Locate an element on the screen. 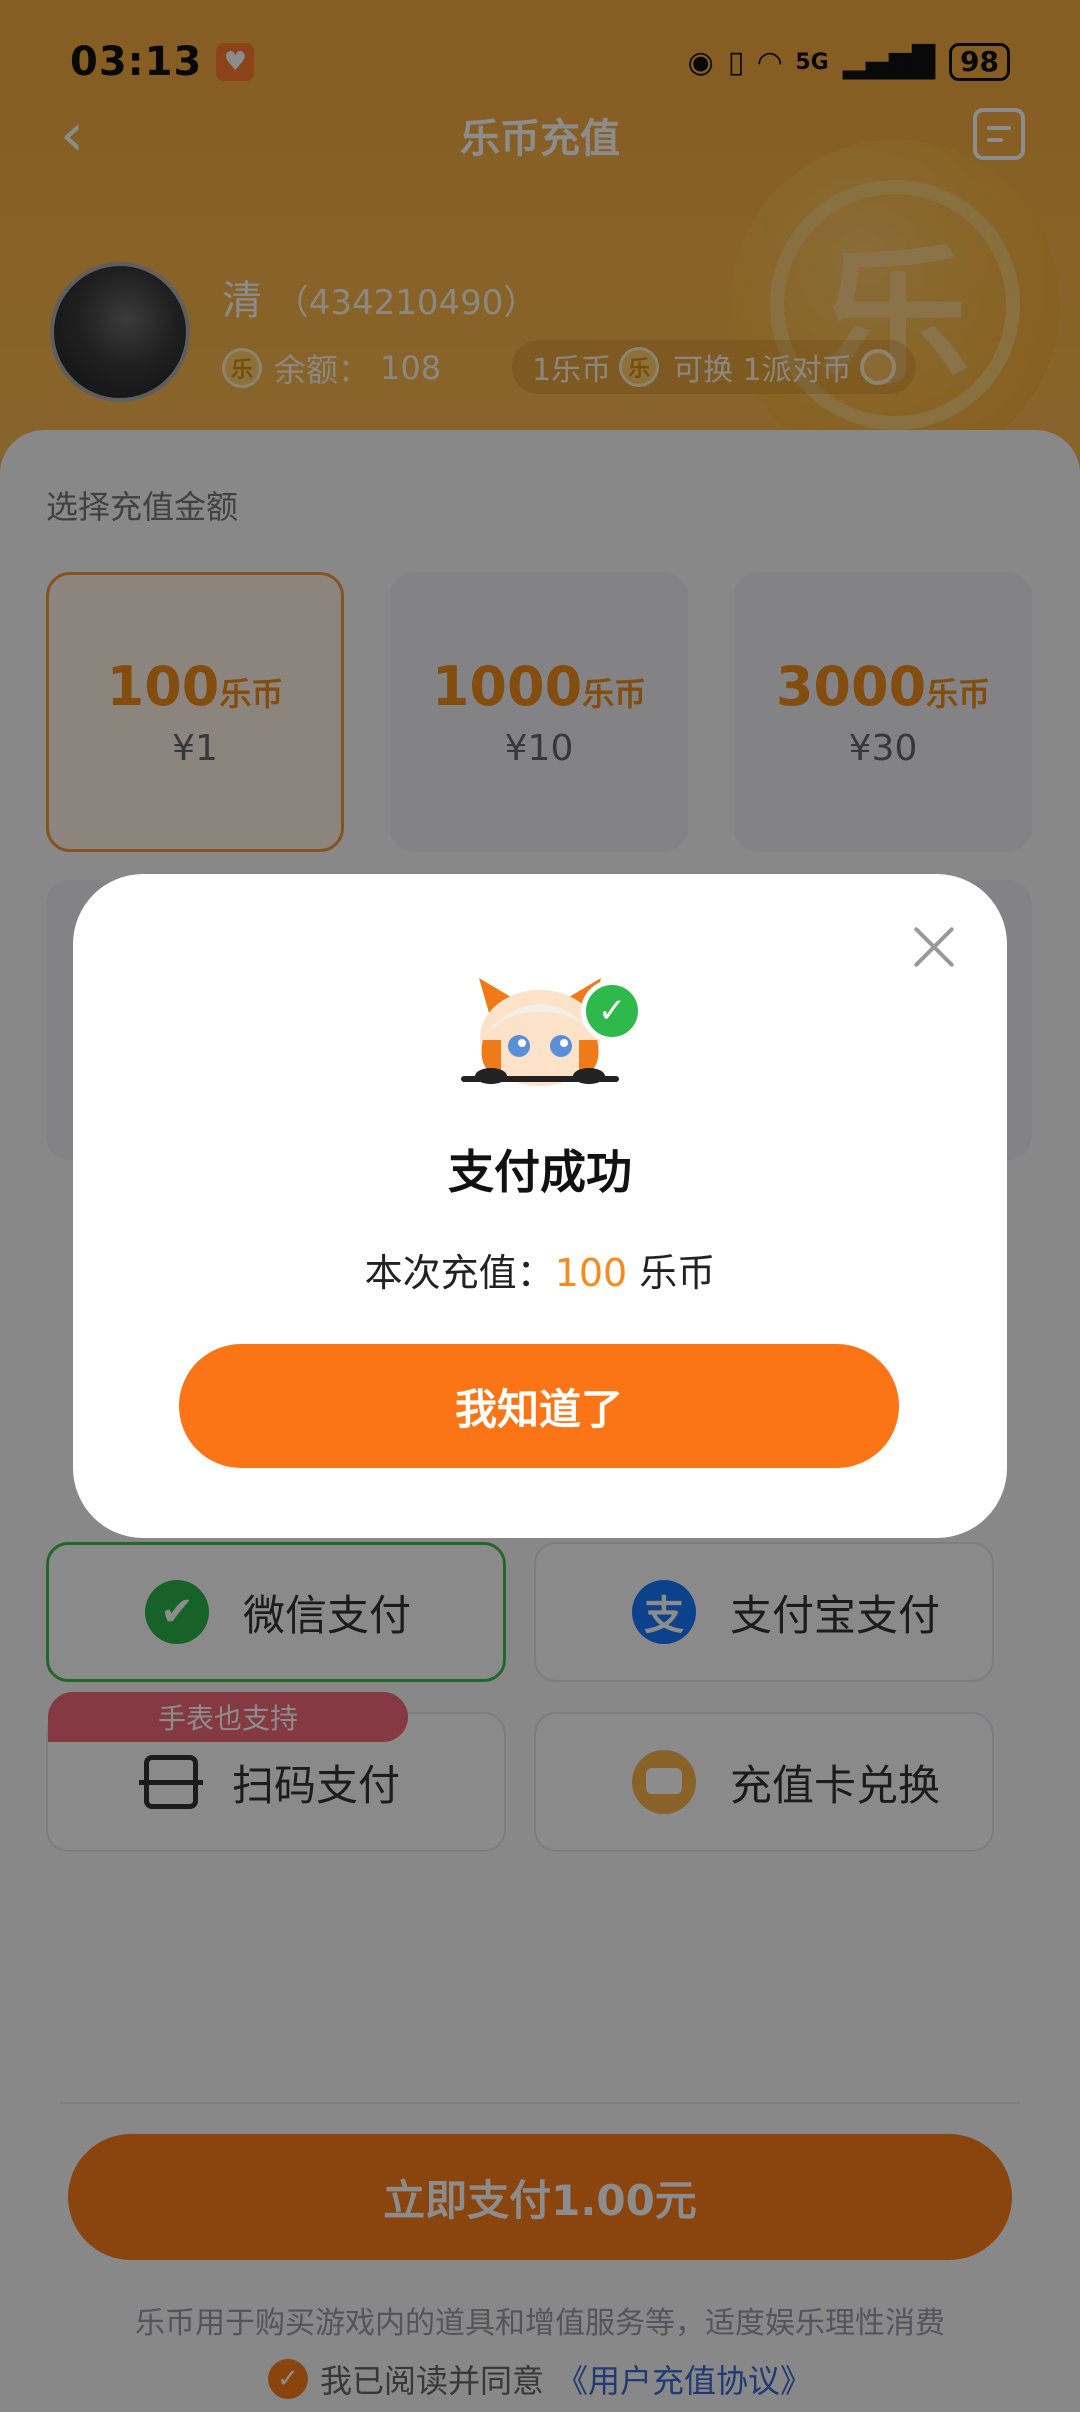  close-icon is located at coordinates (934, 947).